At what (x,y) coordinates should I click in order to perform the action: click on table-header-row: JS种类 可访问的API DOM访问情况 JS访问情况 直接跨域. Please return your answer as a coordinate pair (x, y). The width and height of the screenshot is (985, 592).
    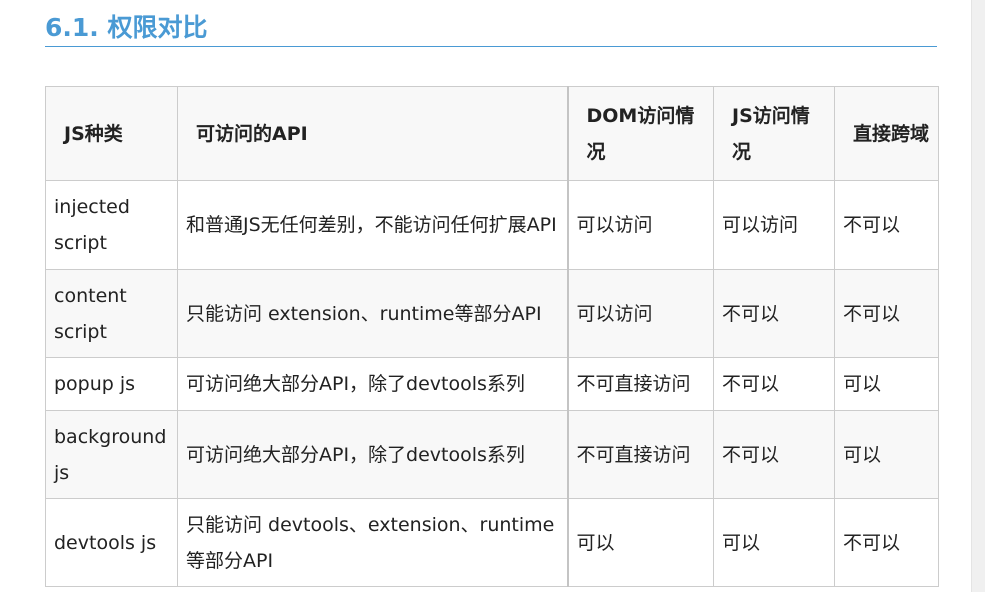
    Looking at the image, I should click on (492, 133).